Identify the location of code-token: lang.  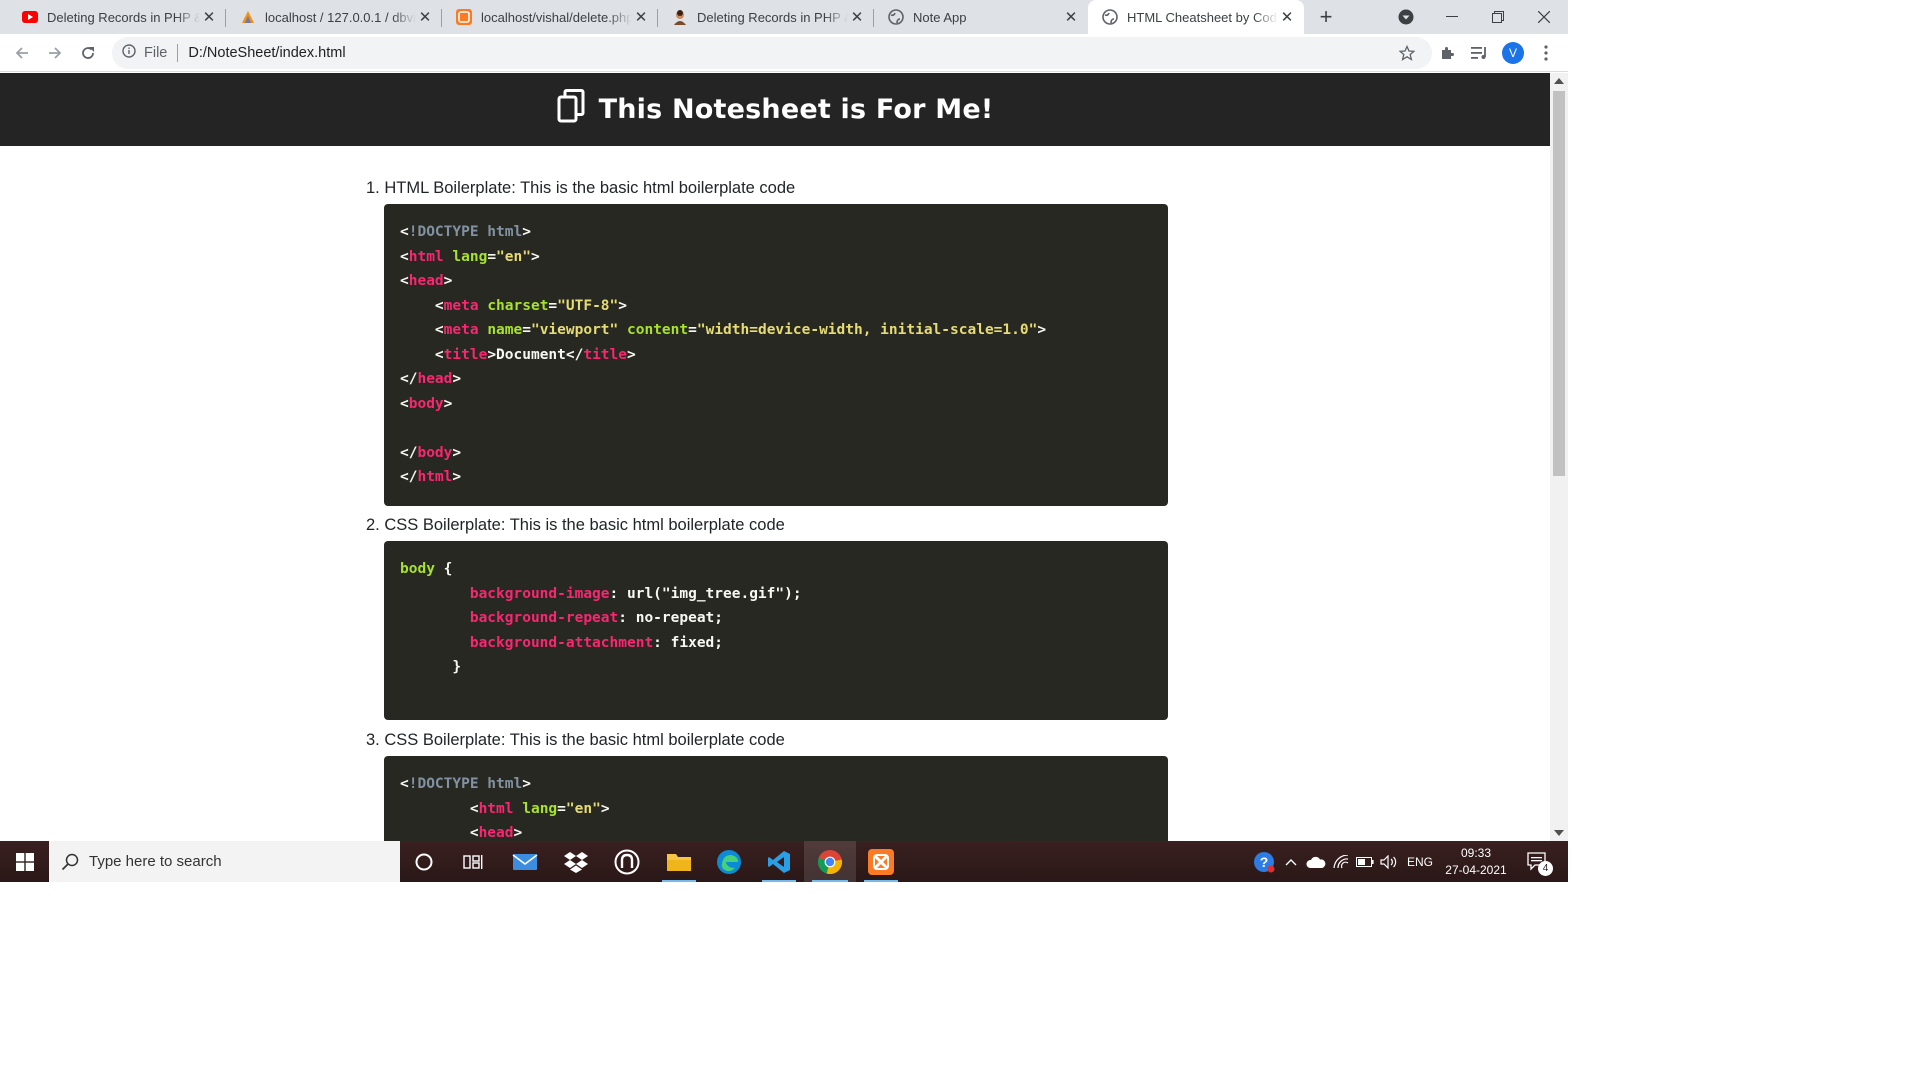
(470, 256).